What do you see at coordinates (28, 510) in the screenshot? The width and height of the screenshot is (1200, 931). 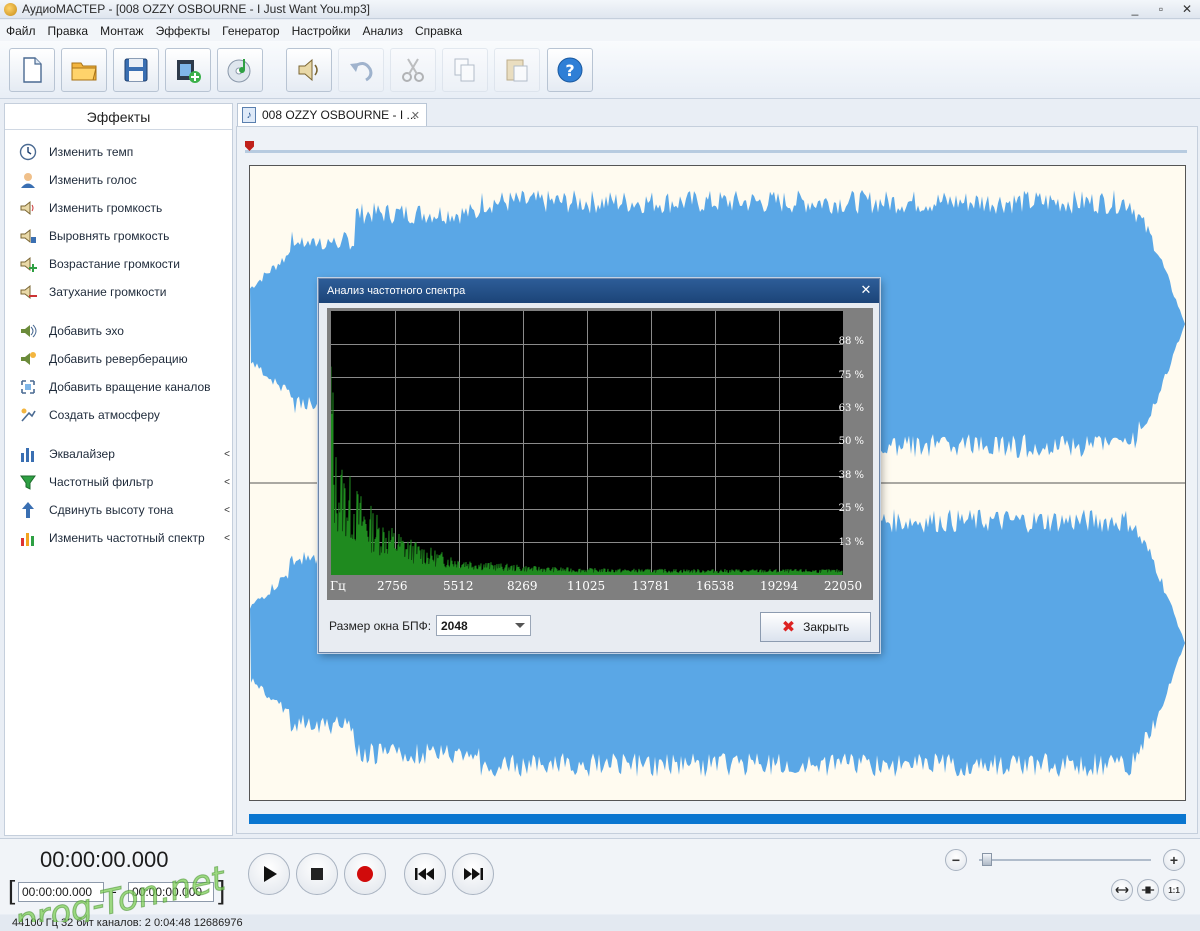 I see `pitch-shift-icon` at bounding box center [28, 510].